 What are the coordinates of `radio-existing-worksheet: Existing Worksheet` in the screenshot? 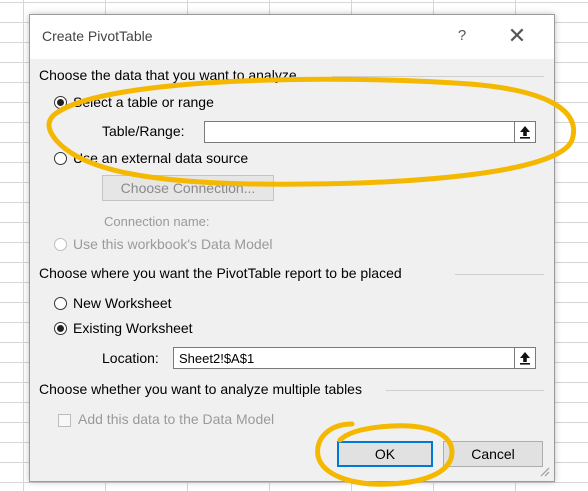 It's located at (123, 328).